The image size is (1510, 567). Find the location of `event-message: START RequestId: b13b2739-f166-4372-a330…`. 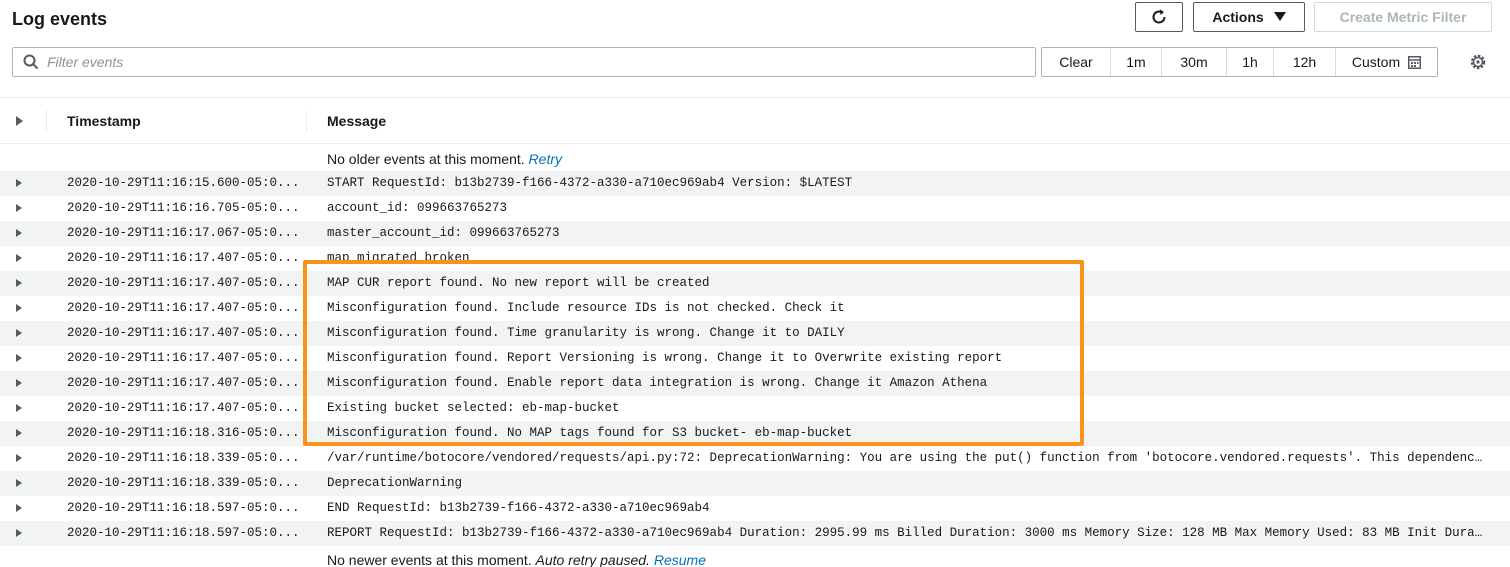

event-message: START RequestId: b13b2739-f166-4372-a330… is located at coordinates (590, 183).